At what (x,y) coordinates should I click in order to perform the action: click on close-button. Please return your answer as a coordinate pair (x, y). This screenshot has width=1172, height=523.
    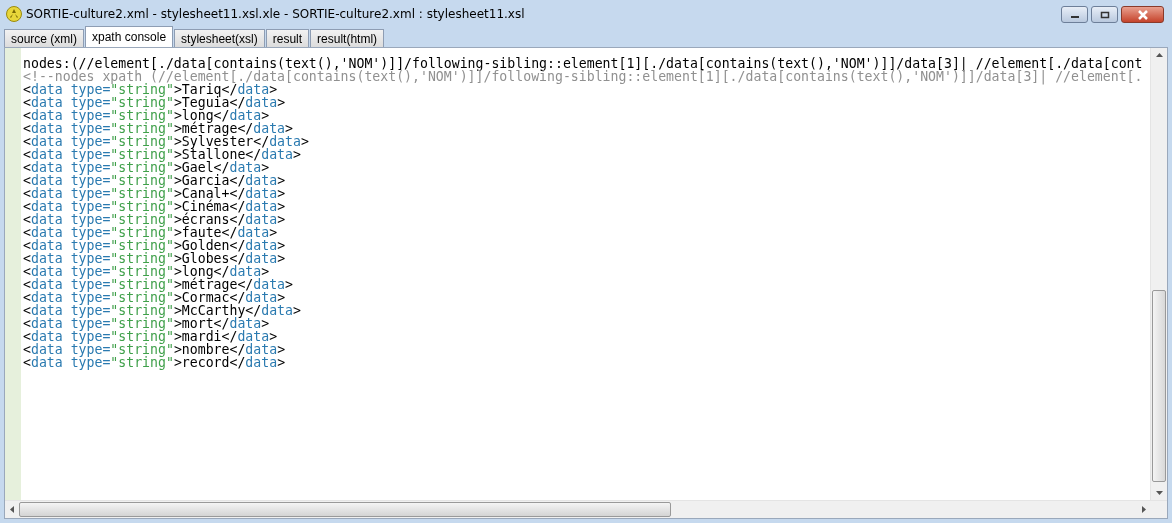
    Looking at the image, I should click on (1142, 14).